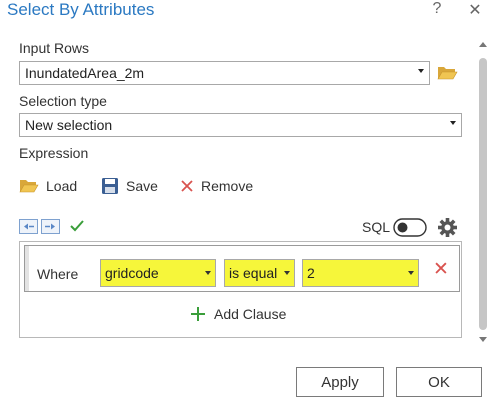 Image resolution: width=494 pixels, height=404 pixels. Describe the element at coordinates (311, 273) in the screenshot. I see `clause-value: 2` at that location.